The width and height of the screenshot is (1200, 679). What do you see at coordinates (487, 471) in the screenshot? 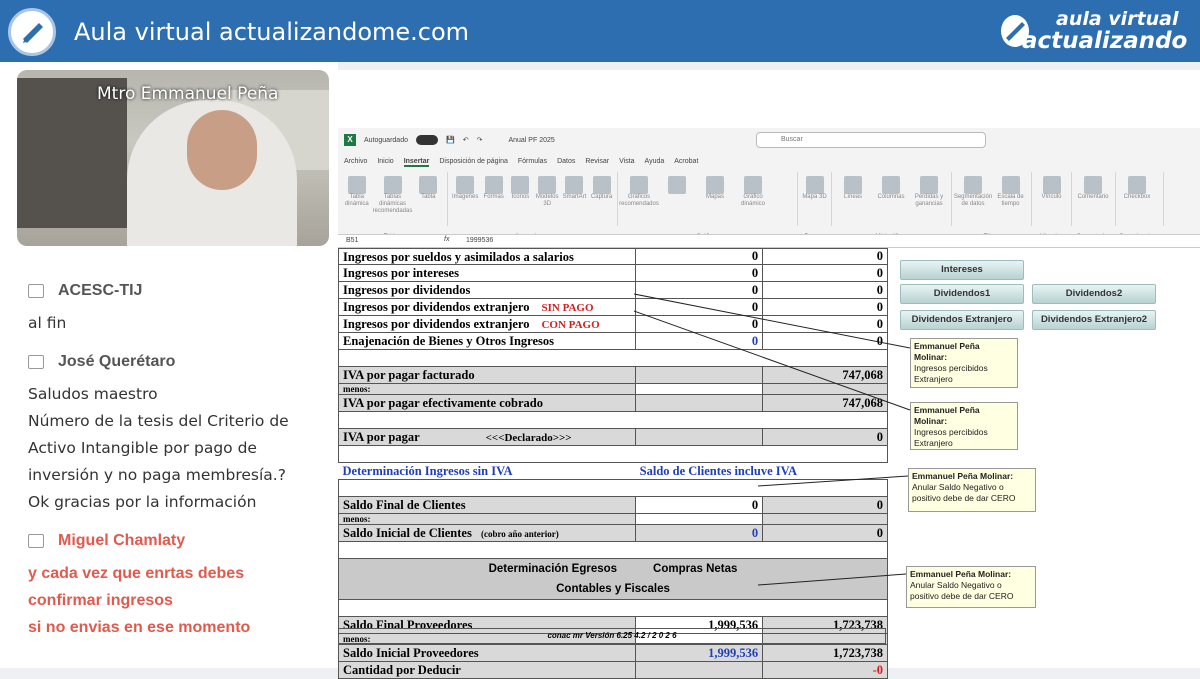
I see `det-ingresos-label: Determinación Ingresos sin IVA` at bounding box center [487, 471].